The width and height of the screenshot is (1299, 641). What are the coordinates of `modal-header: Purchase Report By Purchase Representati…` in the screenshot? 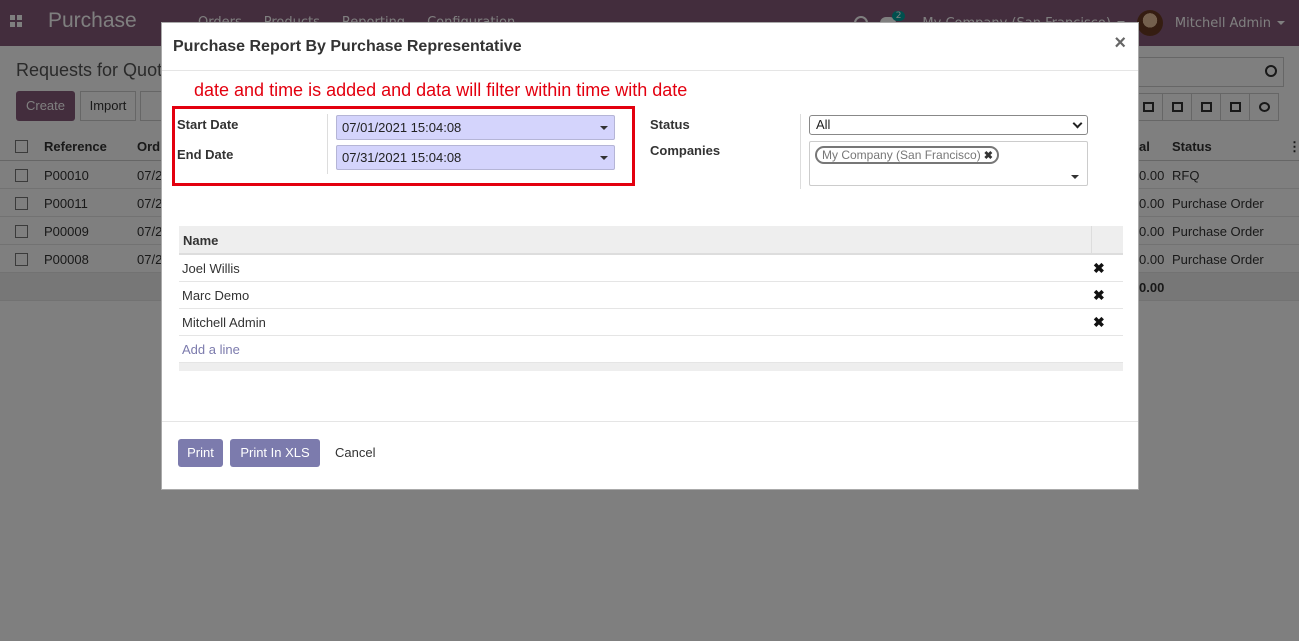 It's located at (650, 47).